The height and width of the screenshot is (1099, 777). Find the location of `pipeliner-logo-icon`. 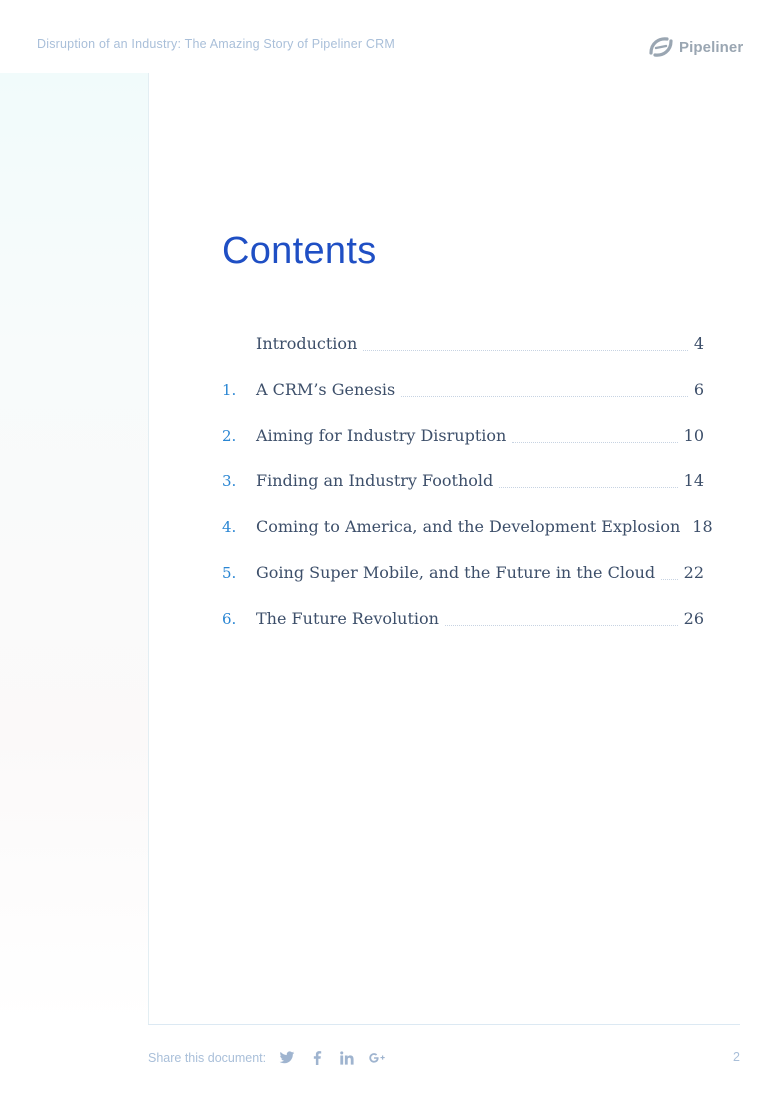

pipeliner-logo-icon is located at coordinates (661, 47).